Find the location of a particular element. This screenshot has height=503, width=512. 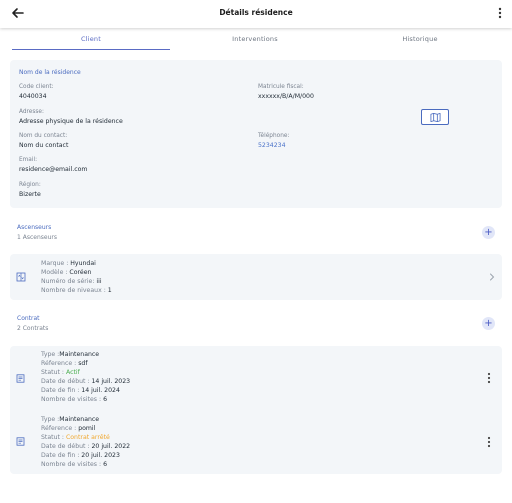

contrat-1-visites: Nombre de visites : 6 is located at coordinates (74, 399).